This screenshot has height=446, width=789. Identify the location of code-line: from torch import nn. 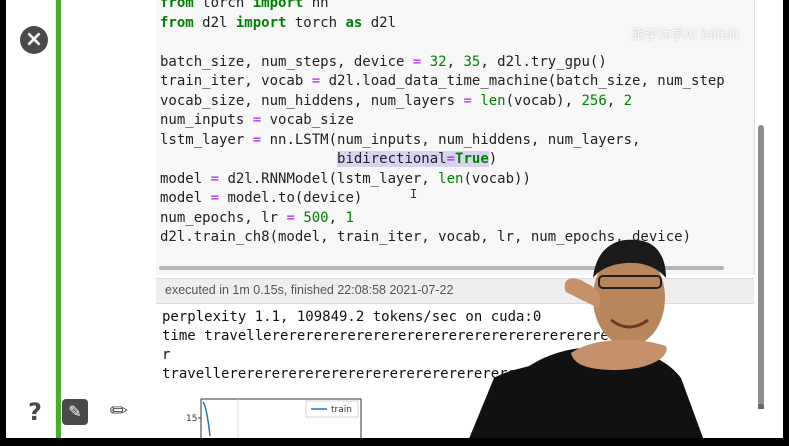
(244, 5).